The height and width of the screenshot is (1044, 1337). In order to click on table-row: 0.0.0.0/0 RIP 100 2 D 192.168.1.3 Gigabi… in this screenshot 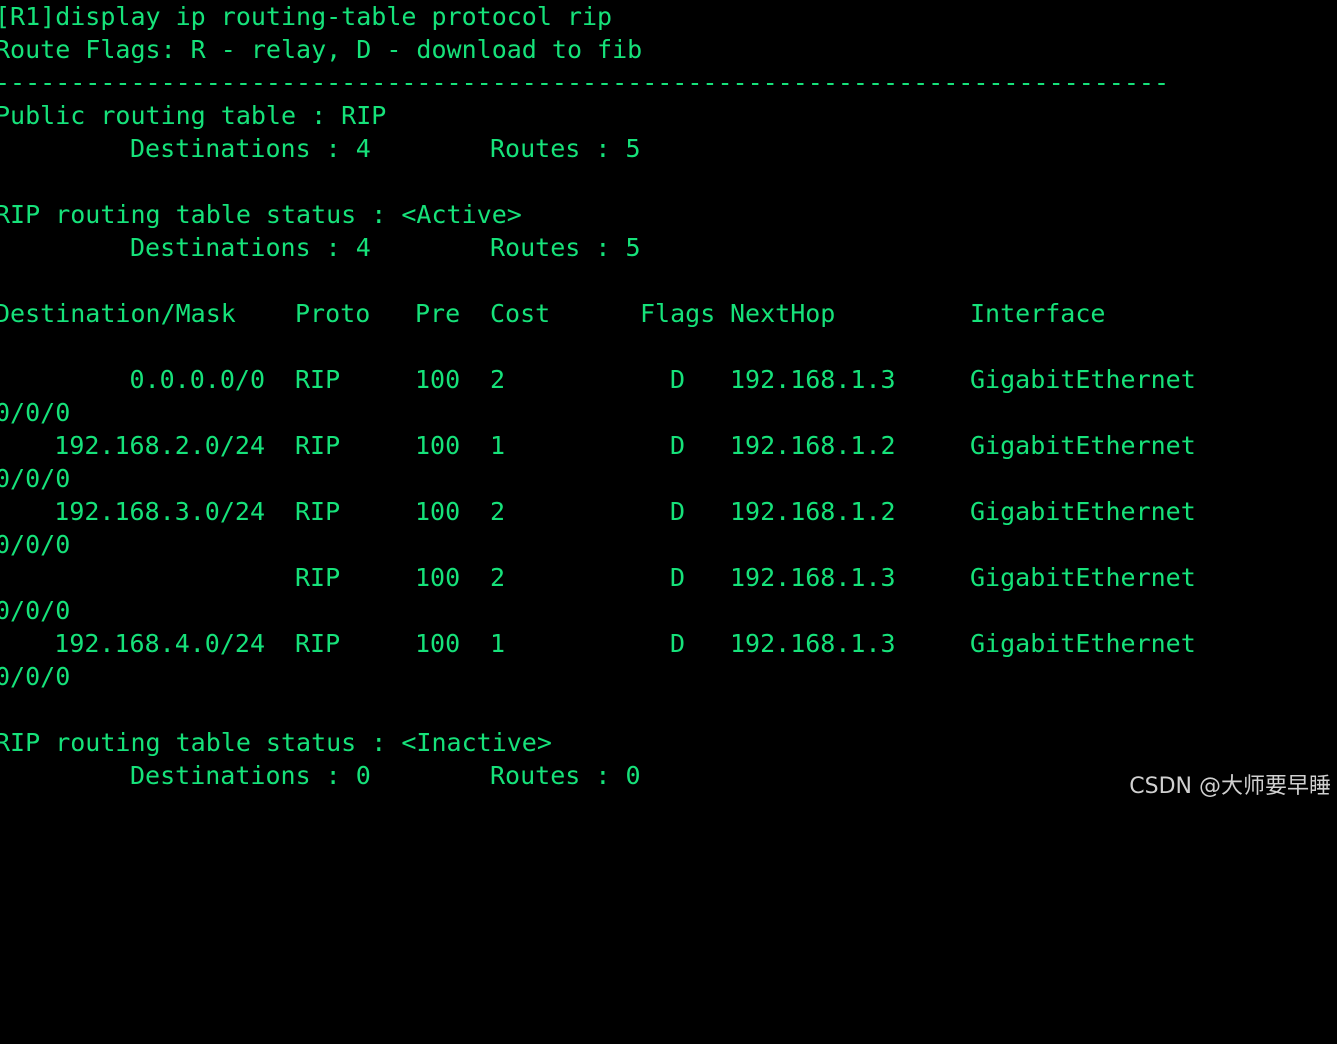, I will do `click(668, 379)`.